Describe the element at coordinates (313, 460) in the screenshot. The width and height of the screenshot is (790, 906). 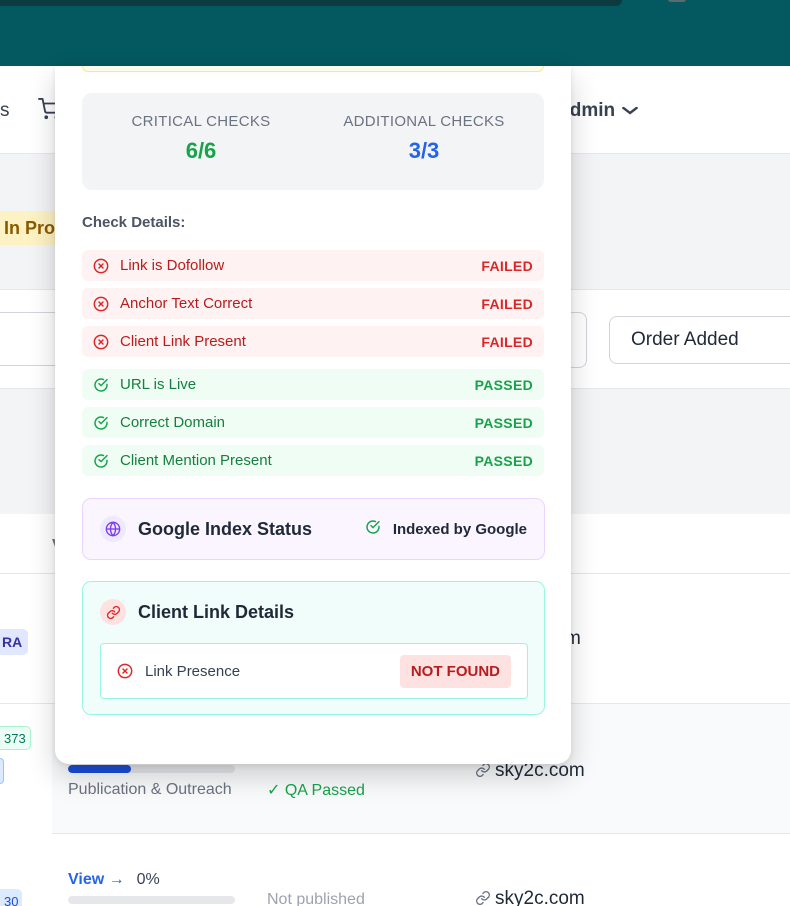
I see `check-row: Client Mention Present PASSED` at that location.